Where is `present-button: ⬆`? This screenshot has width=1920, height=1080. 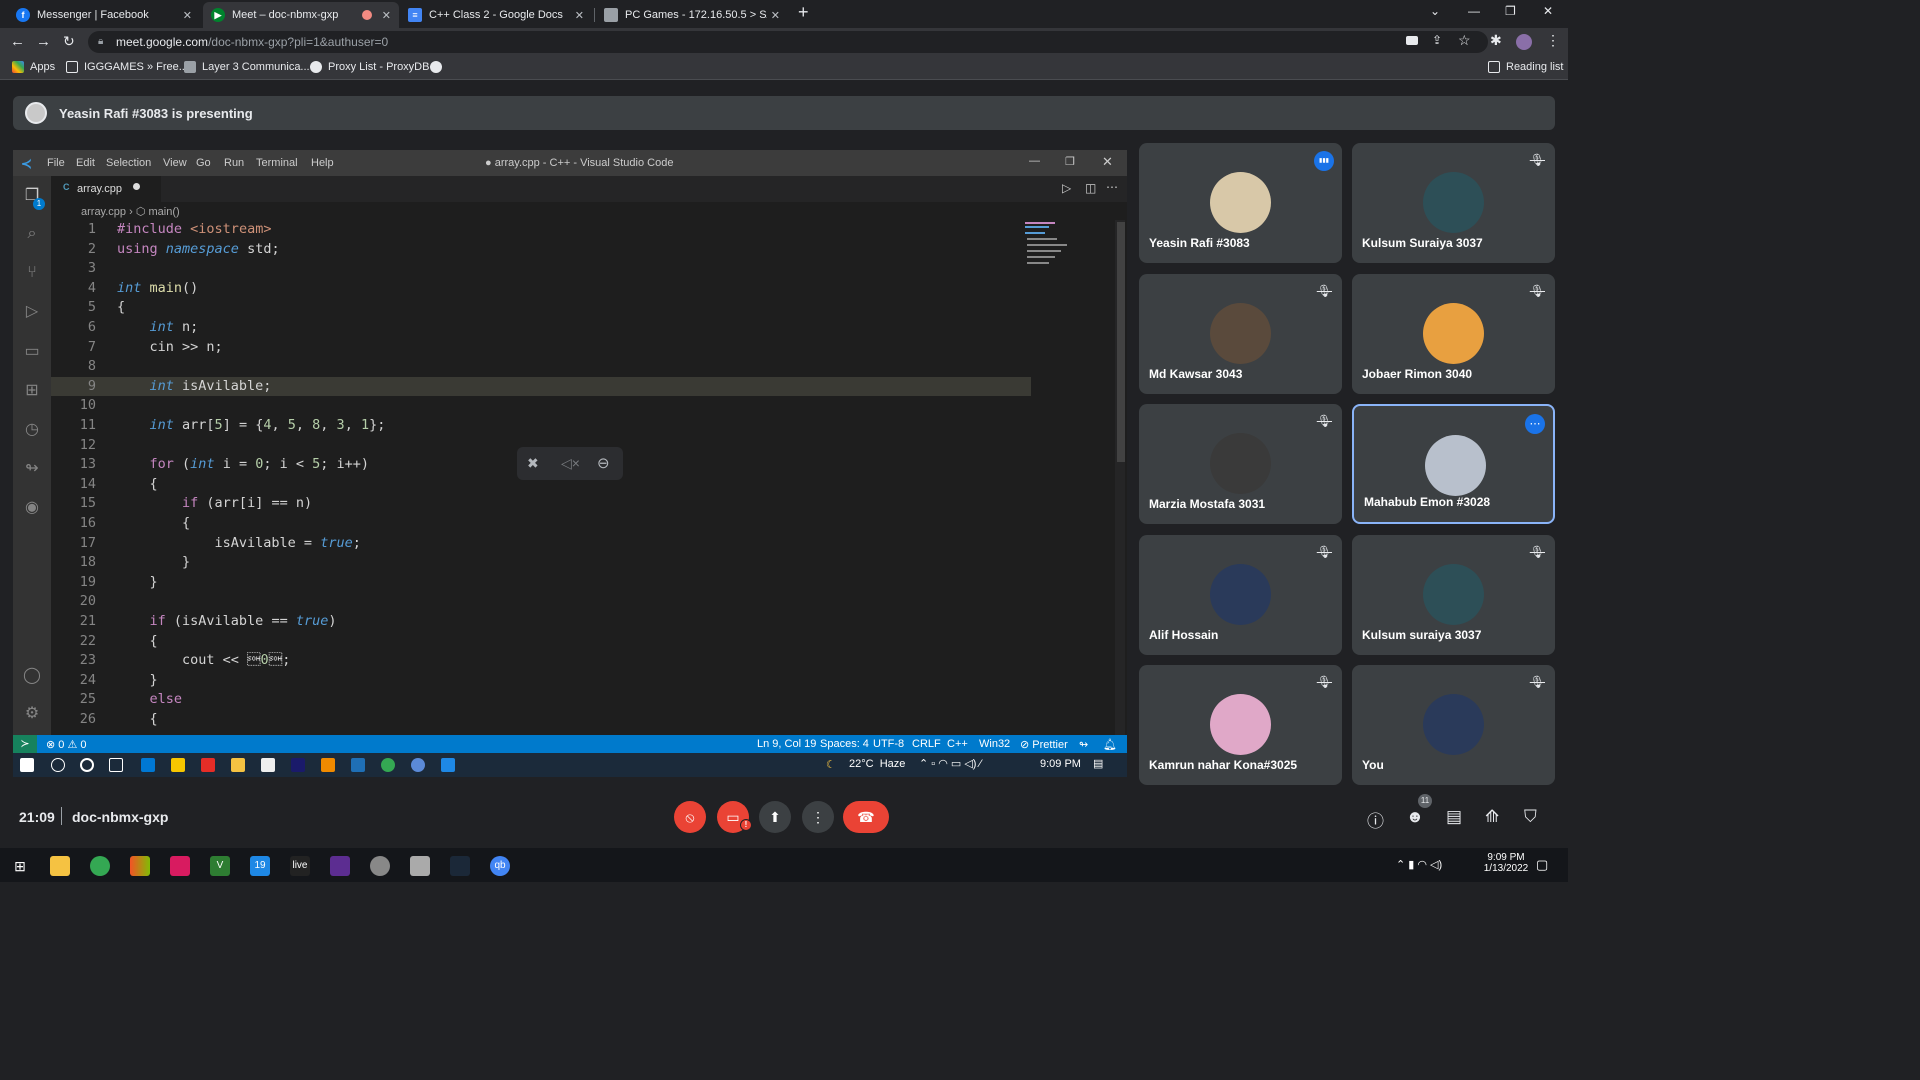
present-button: ⬆ is located at coordinates (775, 817).